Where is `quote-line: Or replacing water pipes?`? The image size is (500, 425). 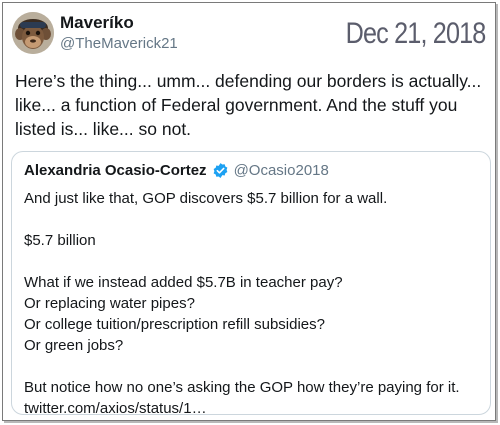 quote-line: Or replacing water pipes? is located at coordinates (109, 303).